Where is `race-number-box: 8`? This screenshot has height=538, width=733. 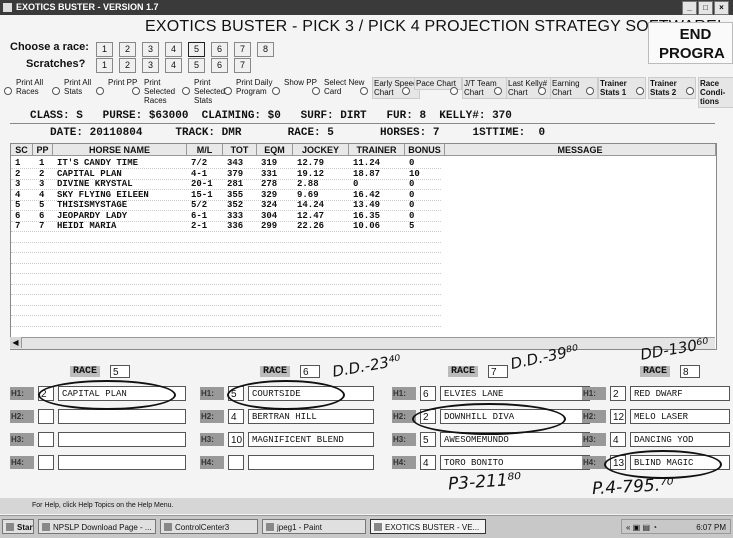
race-number-box: 8 is located at coordinates (690, 371).